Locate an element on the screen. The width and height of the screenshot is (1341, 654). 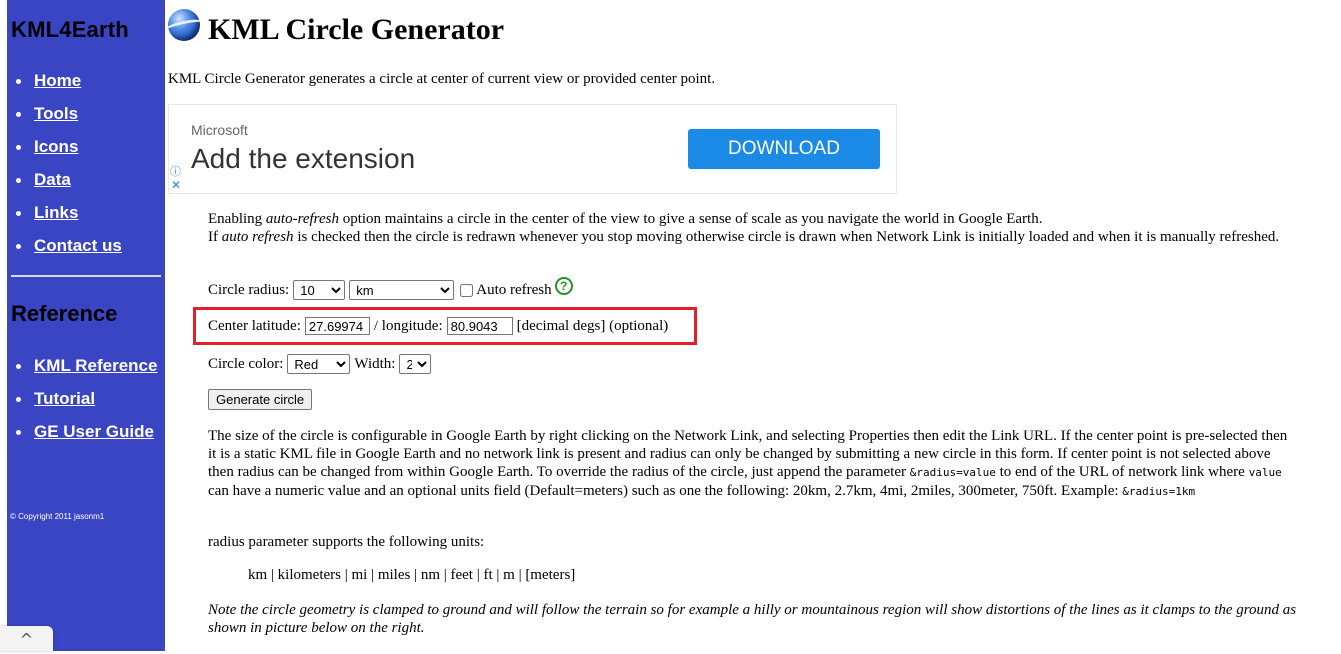
color-select: Red is located at coordinates (319, 364).